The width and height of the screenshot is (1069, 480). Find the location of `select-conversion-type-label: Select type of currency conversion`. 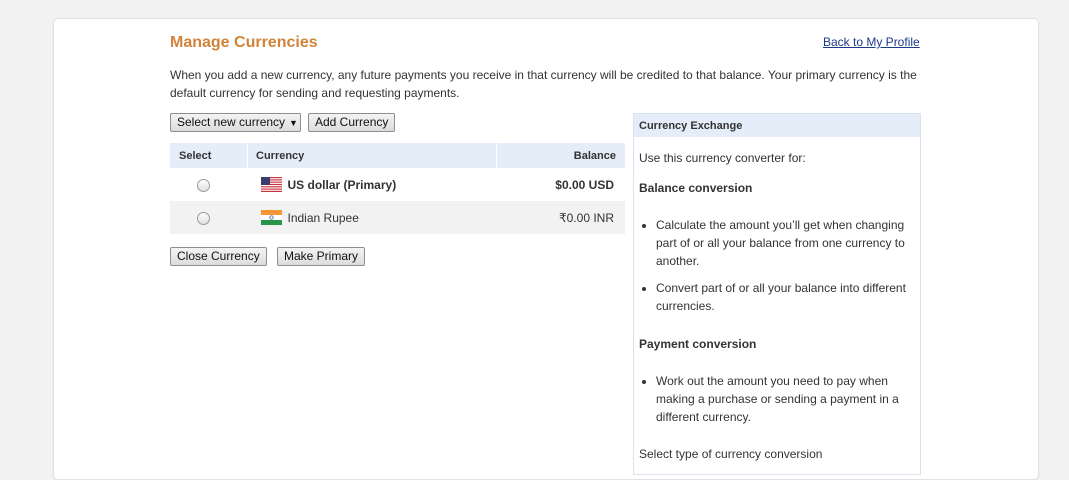

select-conversion-type-label: Select type of currency conversion is located at coordinates (731, 454).